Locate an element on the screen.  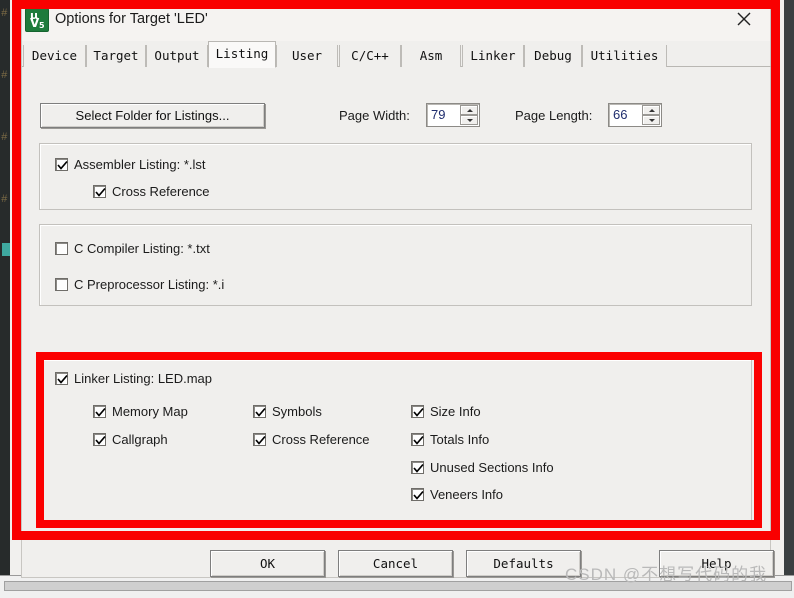
veneers-info-label: Veneers Info is located at coordinates (466, 494).